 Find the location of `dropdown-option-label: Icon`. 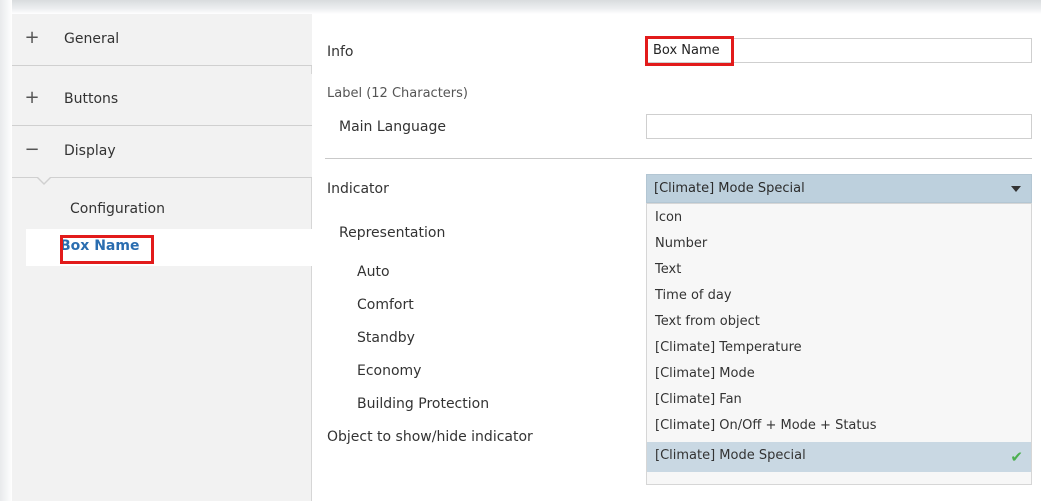

dropdown-option-label: Icon is located at coordinates (669, 217).